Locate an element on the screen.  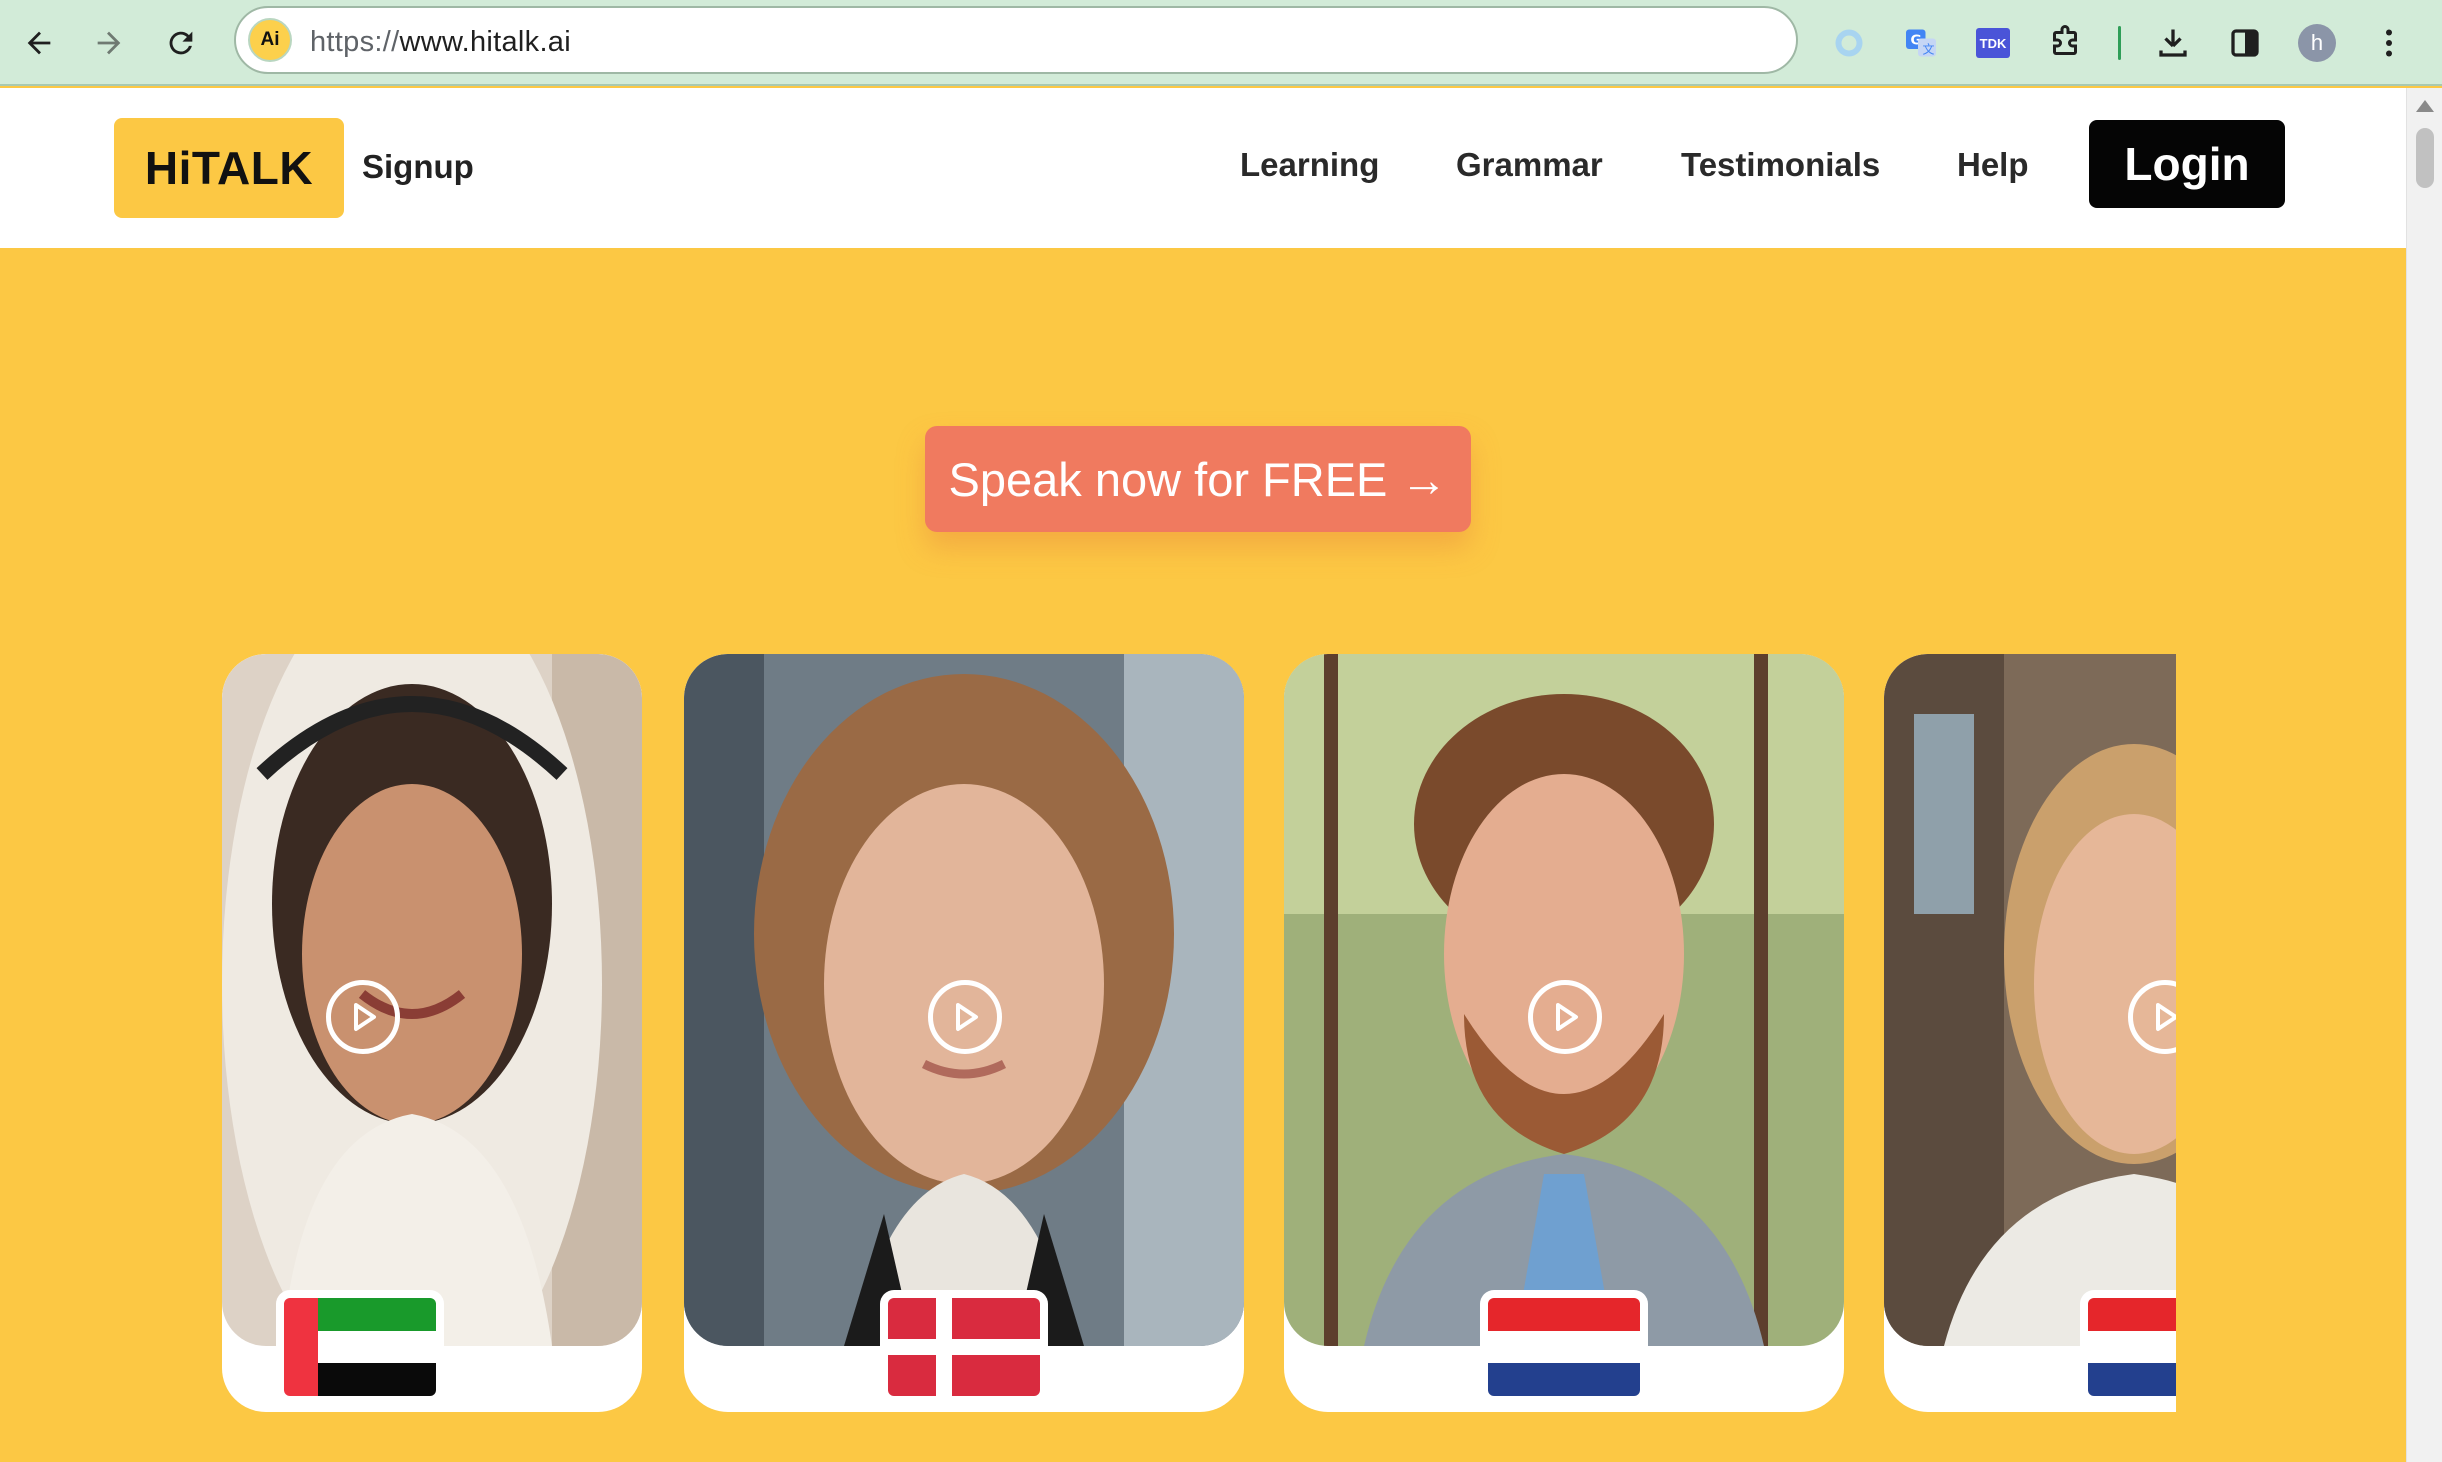
downloads-button is located at coordinates (2173, 43).